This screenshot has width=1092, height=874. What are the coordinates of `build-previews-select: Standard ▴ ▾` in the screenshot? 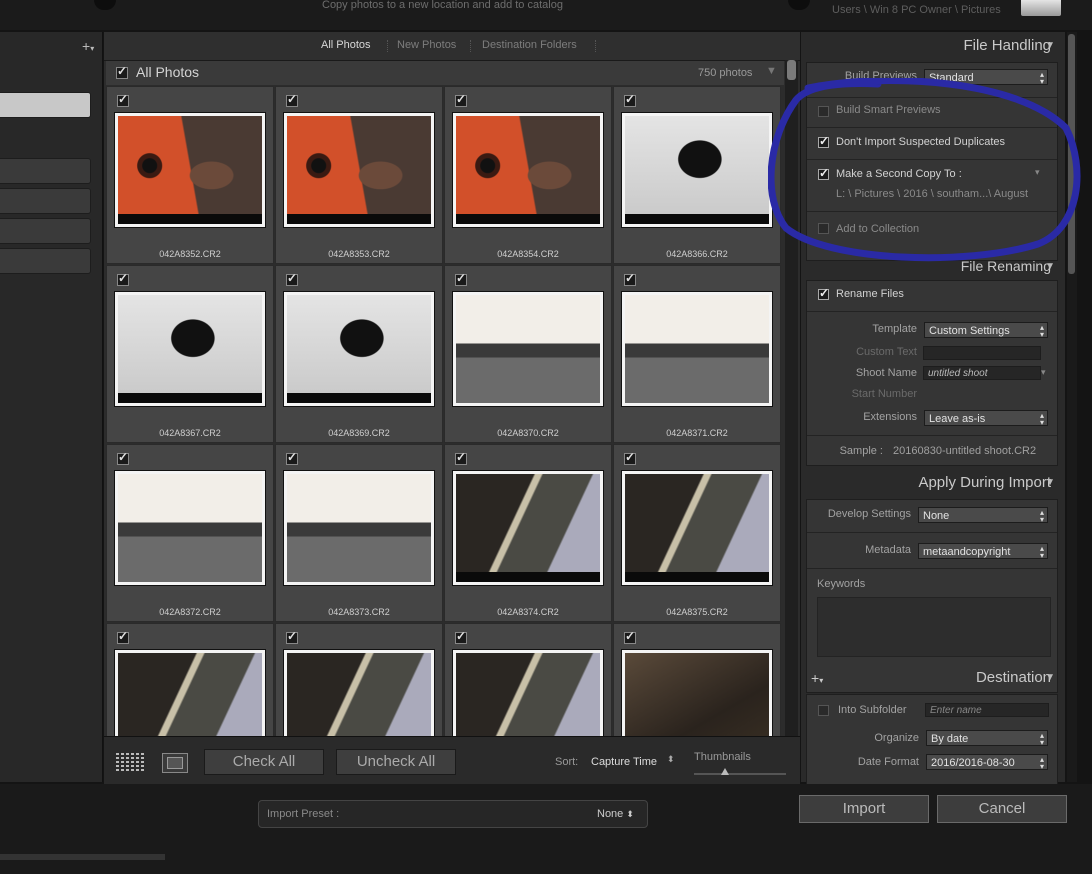 It's located at (986, 77).